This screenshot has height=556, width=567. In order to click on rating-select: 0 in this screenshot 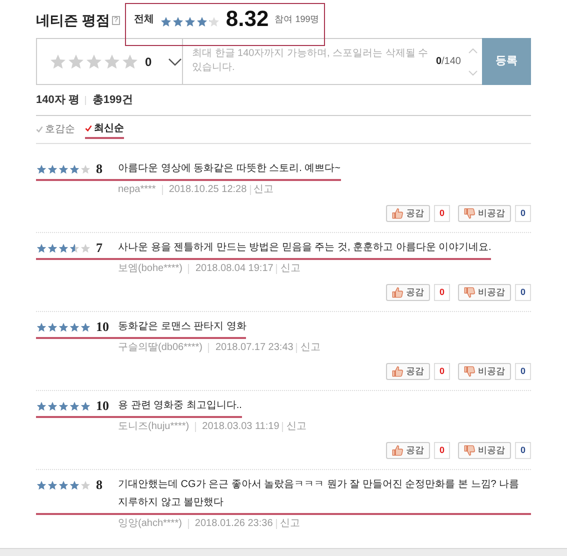, I will do `click(109, 61)`.